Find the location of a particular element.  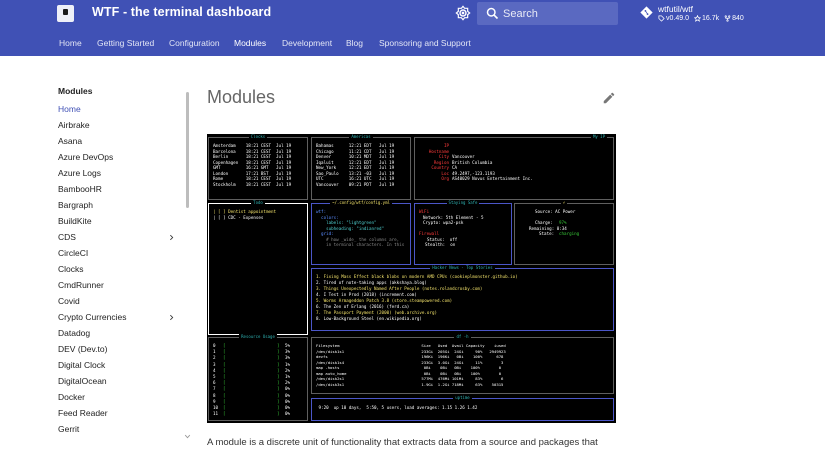

sidebar-item-cmdrunner: CmdRunner is located at coordinates (118, 285).